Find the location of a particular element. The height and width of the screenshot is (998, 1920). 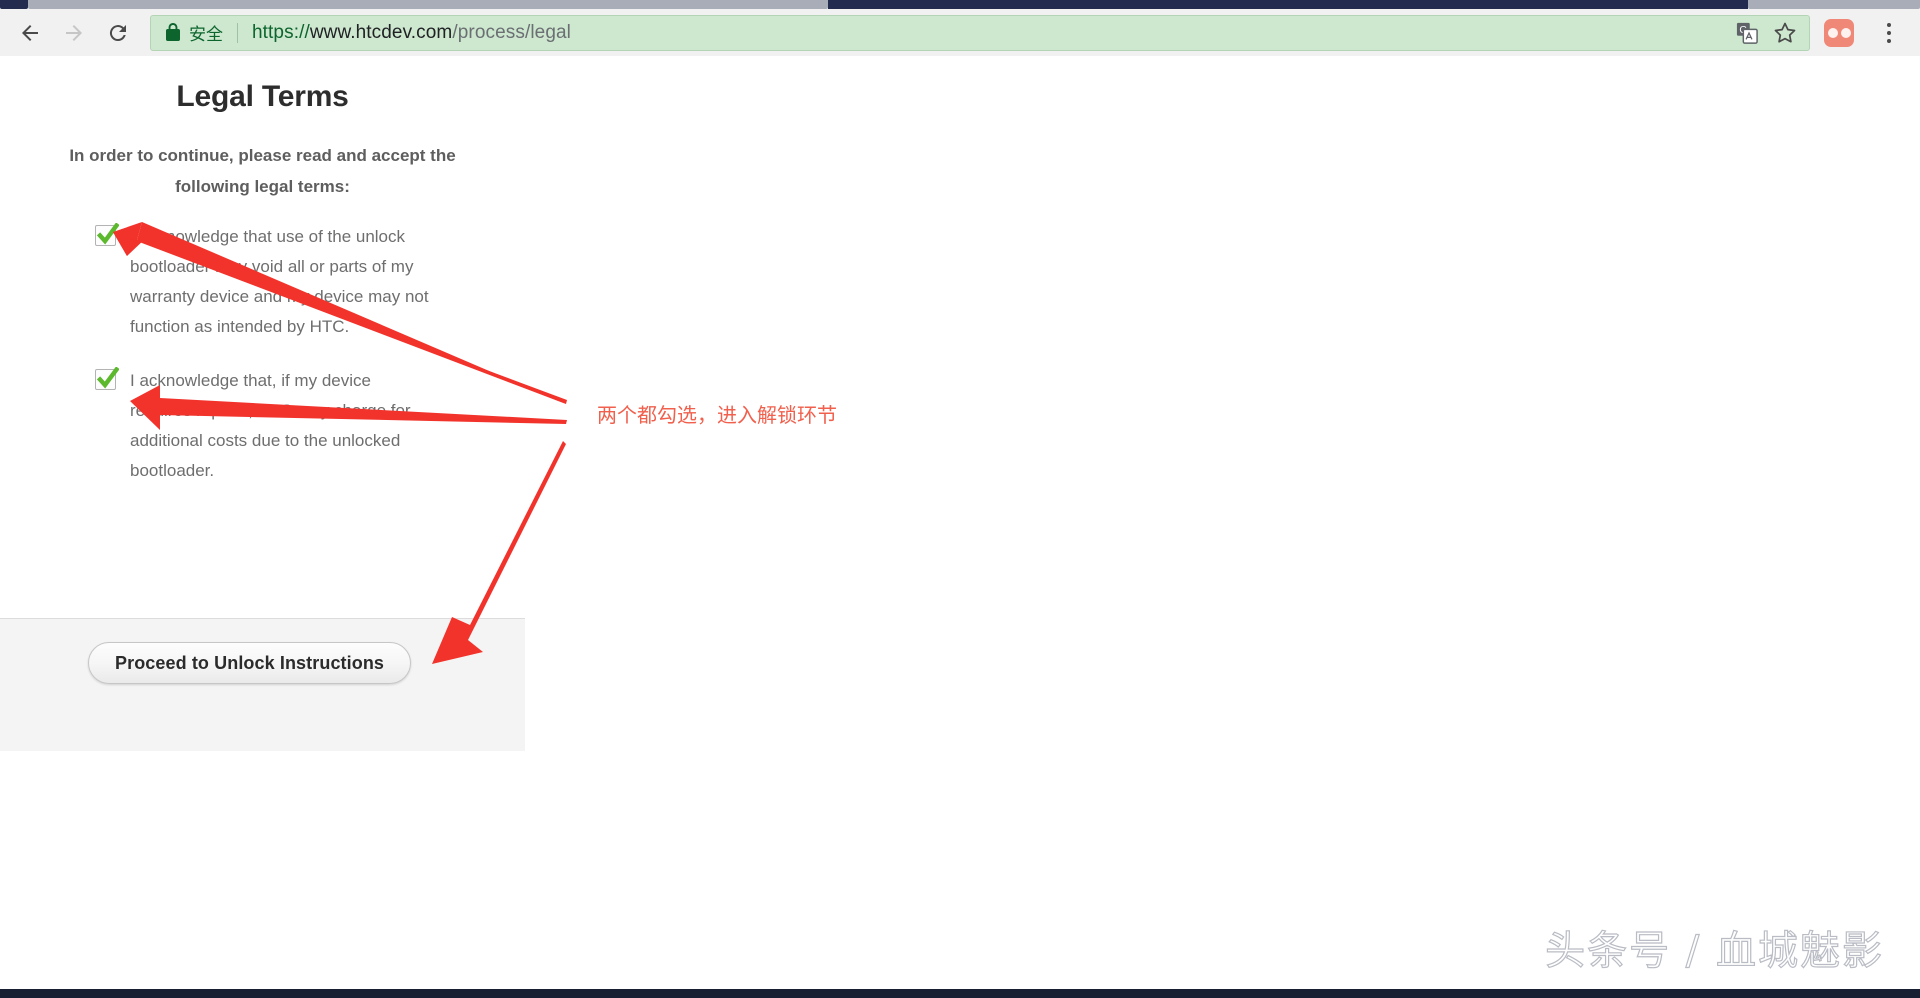

translate-icon: G is located at coordinates (1747, 33).